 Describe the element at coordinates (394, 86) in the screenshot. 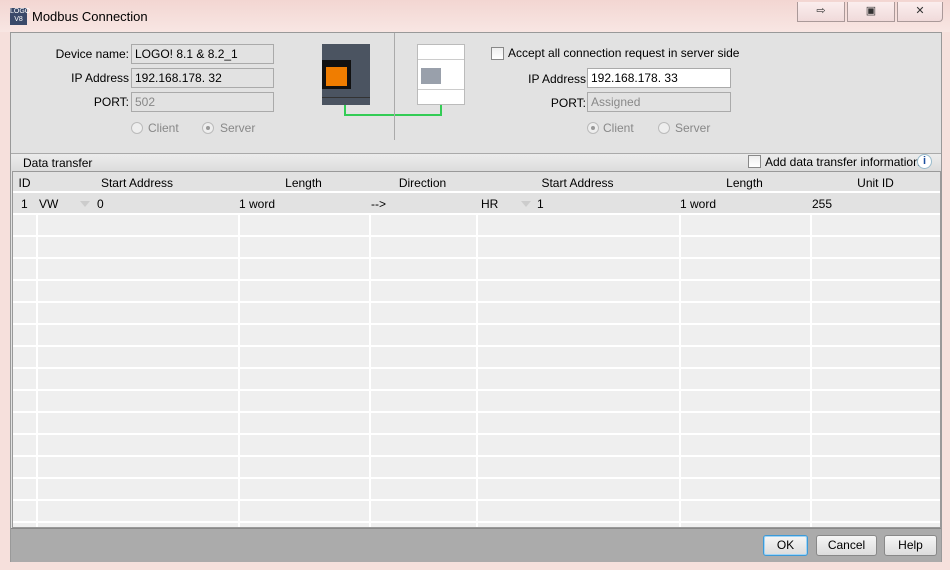

I see `divider` at that location.